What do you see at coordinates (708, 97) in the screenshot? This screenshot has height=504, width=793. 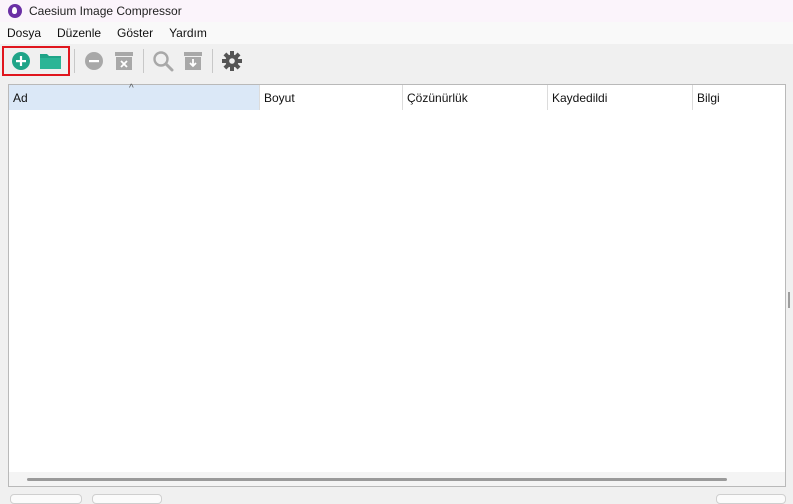 I see `column-label: Bilgi` at bounding box center [708, 97].